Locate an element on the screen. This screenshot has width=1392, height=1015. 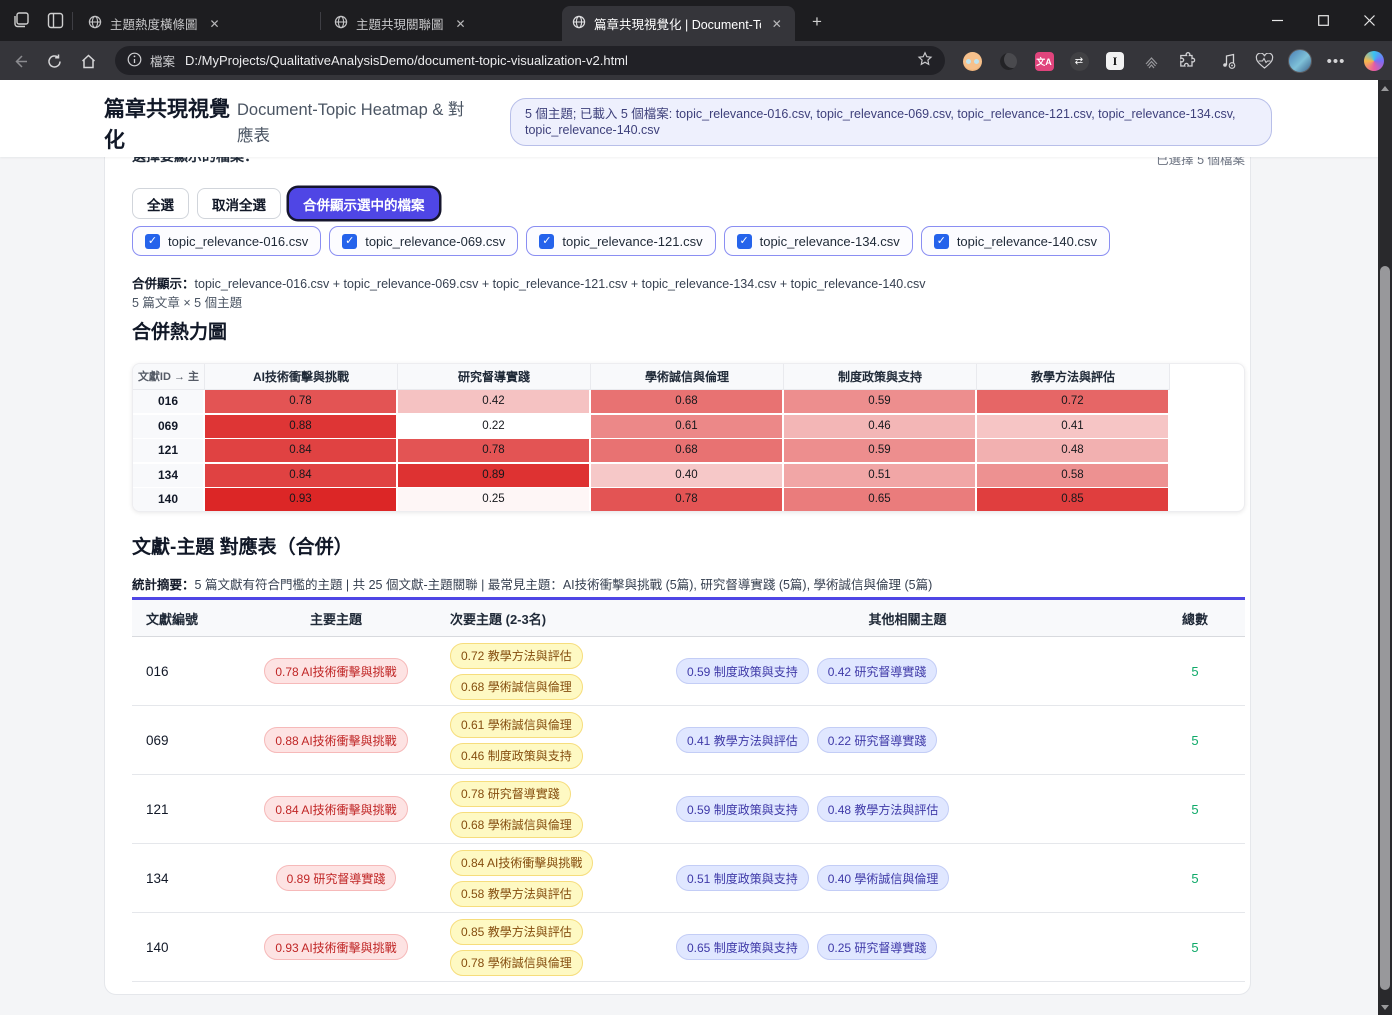
secondary-topics-cell: 0.84 AI技術衝擊與挑戰 0.58 教學方法與評估 is located at coordinates (551, 878).